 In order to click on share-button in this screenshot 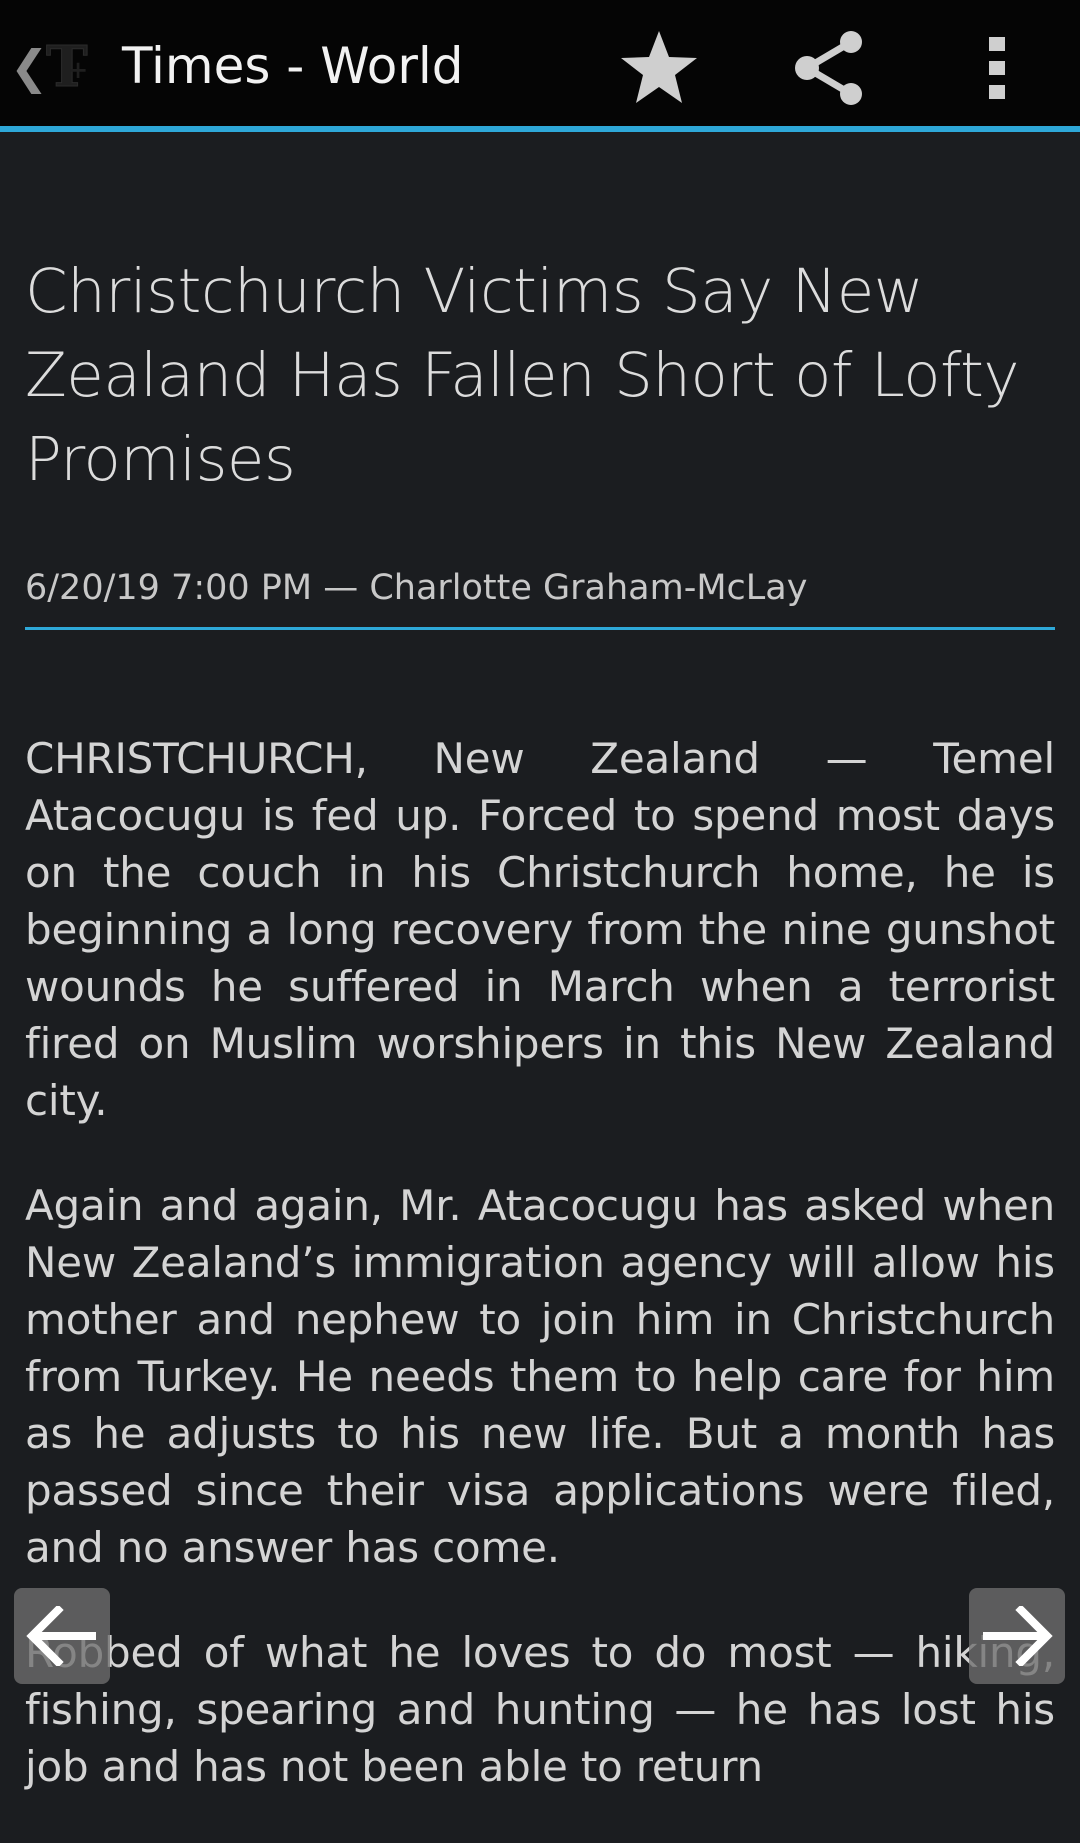, I will do `click(829, 68)`.